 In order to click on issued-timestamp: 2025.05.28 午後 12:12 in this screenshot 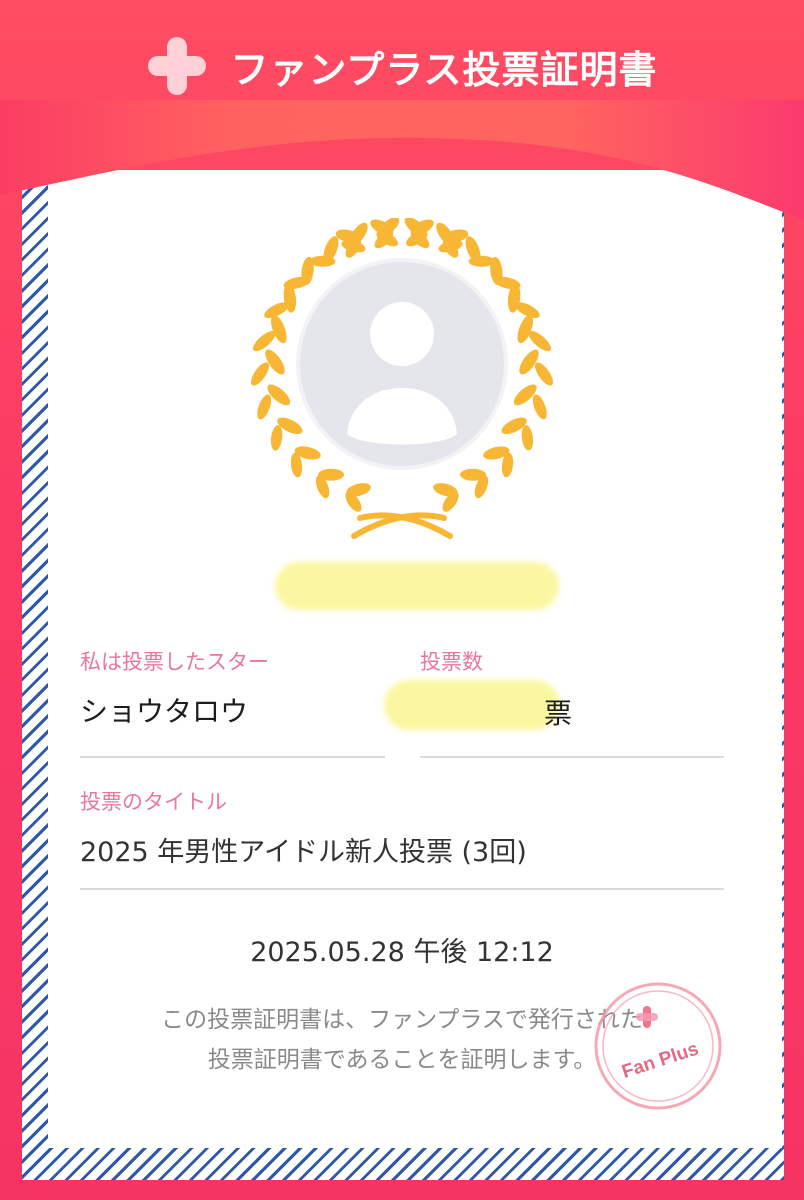, I will do `click(402, 952)`.